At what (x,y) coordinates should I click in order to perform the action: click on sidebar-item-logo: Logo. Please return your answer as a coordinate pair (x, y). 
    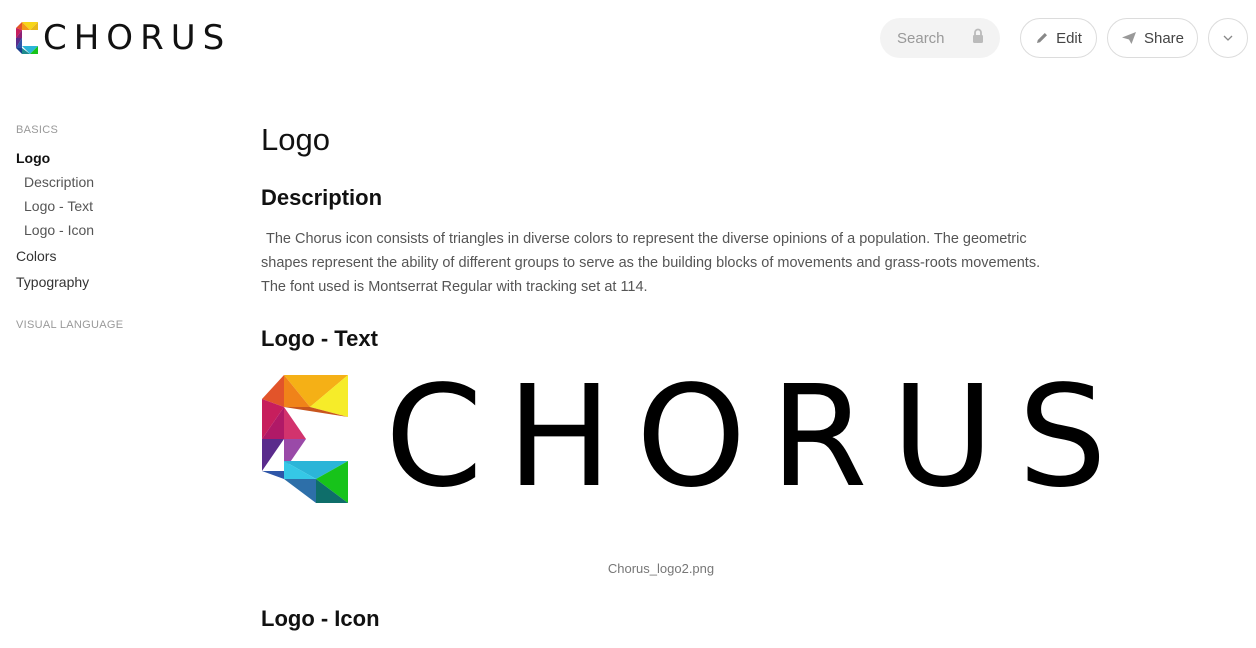
    Looking at the image, I should click on (116, 158).